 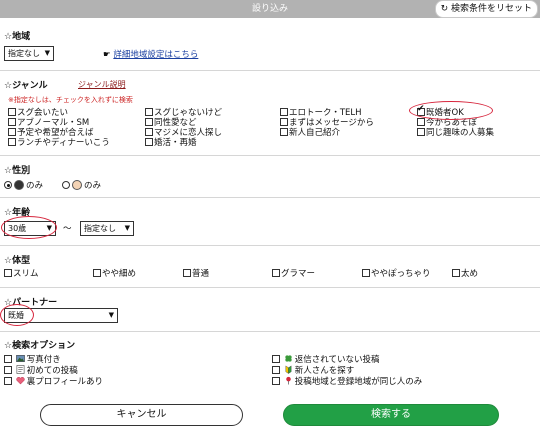 I want to click on memo-icon, so click(x=20, y=369).